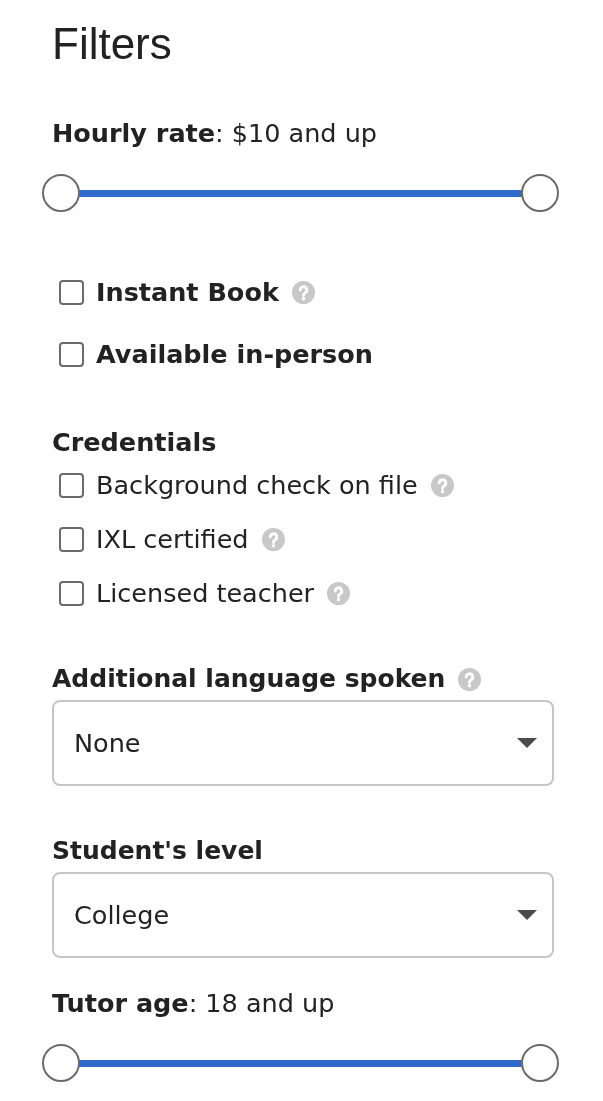 Image resolution: width=603 pixels, height=1101 pixels. What do you see at coordinates (172, 539) in the screenshot?
I see `checkbox-label: IXL certified` at bounding box center [172, 539].